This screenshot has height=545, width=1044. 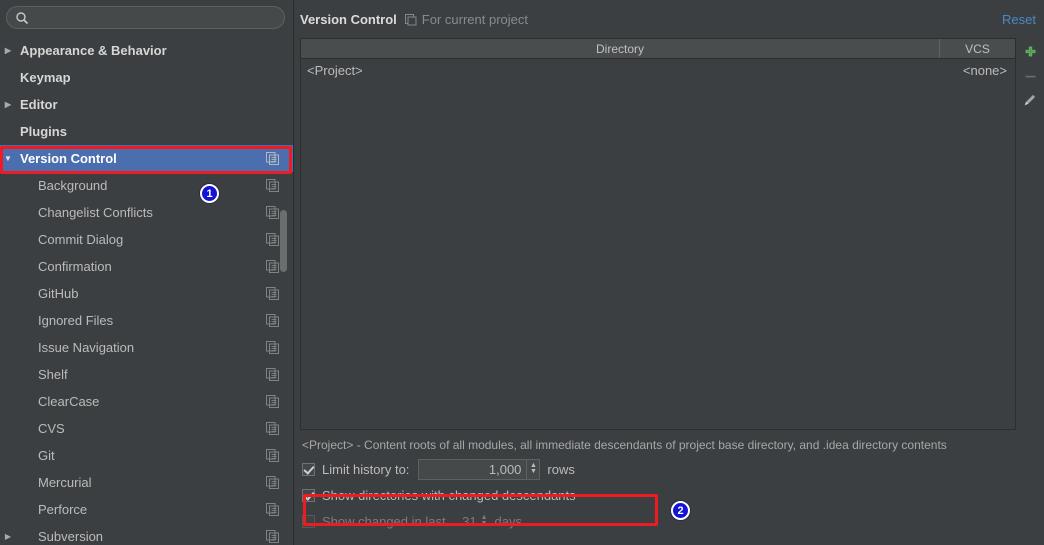 I want to click on sidebar-item-label: Appearance & Behavior, so click(x=93, y=50).